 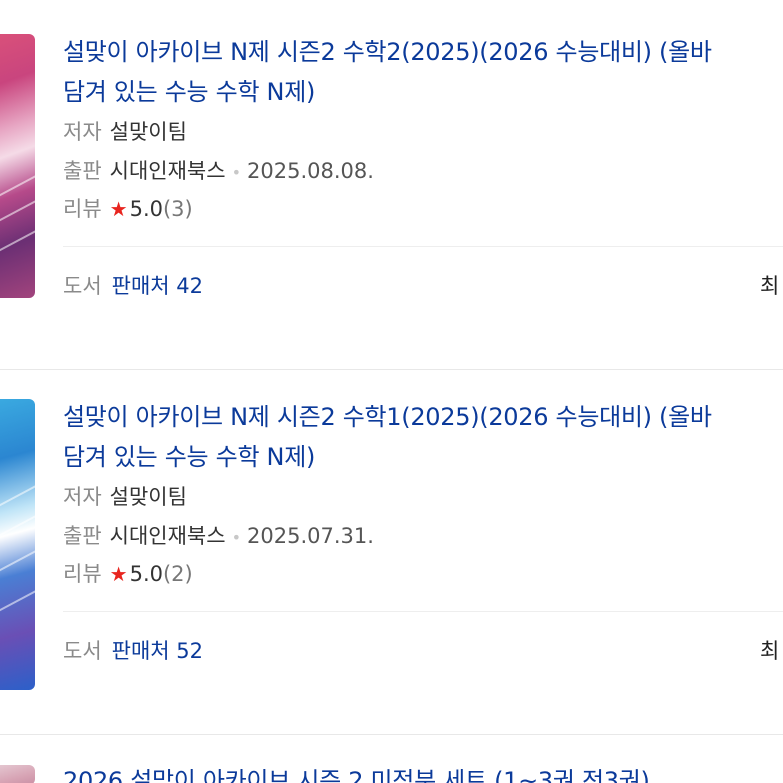 I want to click on book-title-link: 2026 설맞이 아카이브 시즌 2 미적분 세트 (1~3권 전3권), so click(x=423, y=772).